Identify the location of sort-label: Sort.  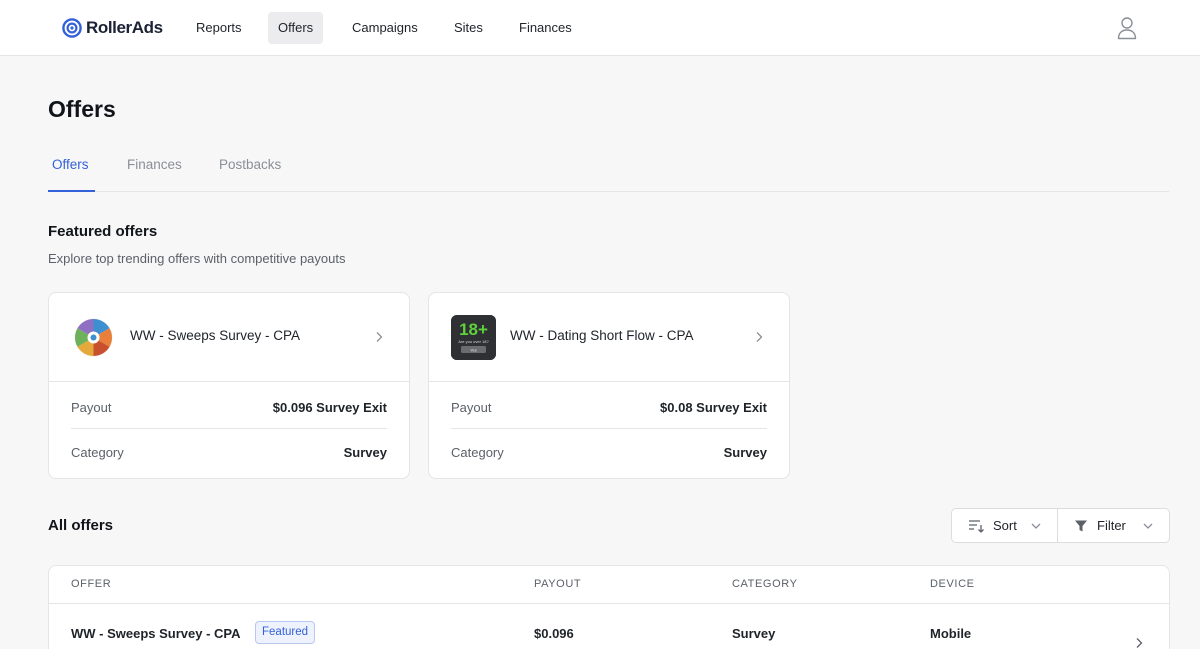
(1005, 525).